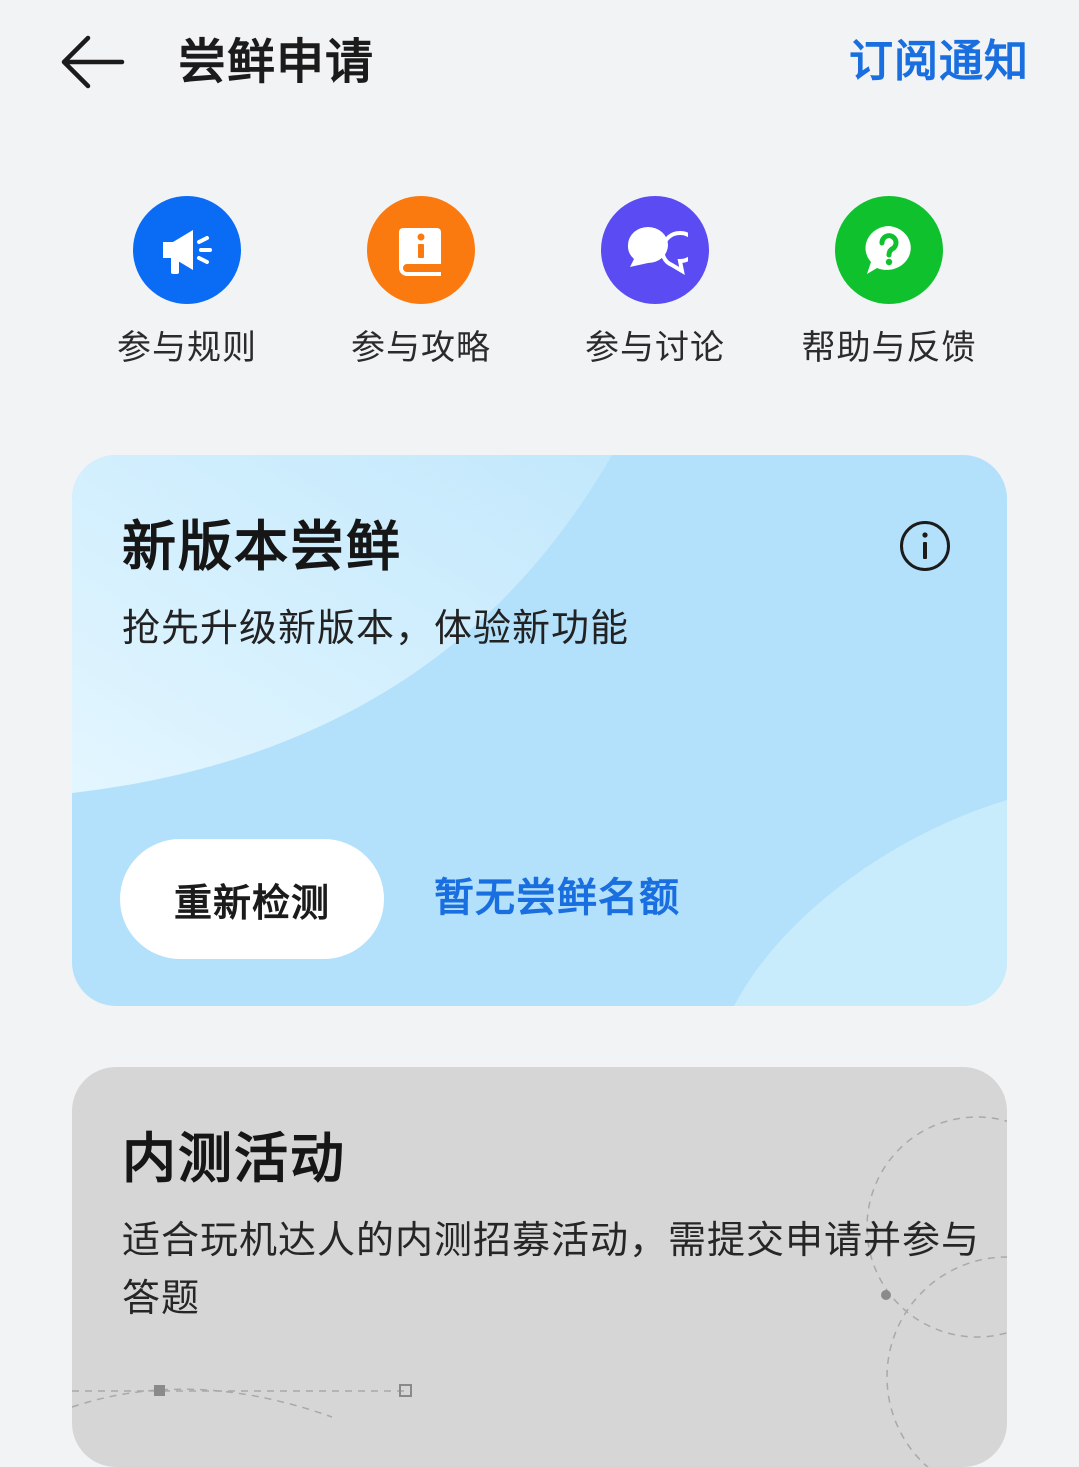 The image size is (1079, 1467). What do you see at coordinates (889, 348) in the screenshot?
I see `quick-entry-label: 帮助与反馈` at bounding box center [889, 348].